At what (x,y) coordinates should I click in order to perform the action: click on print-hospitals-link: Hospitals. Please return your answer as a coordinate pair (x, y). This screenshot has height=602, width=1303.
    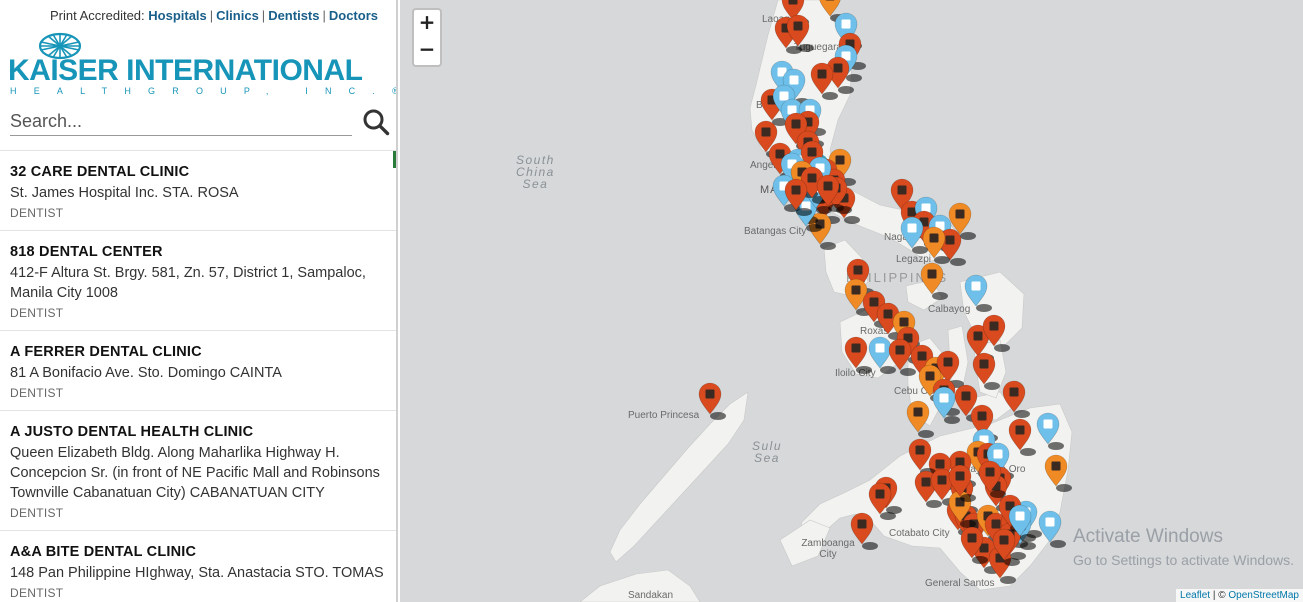
    Looking at the image, I should click on (177, 15).